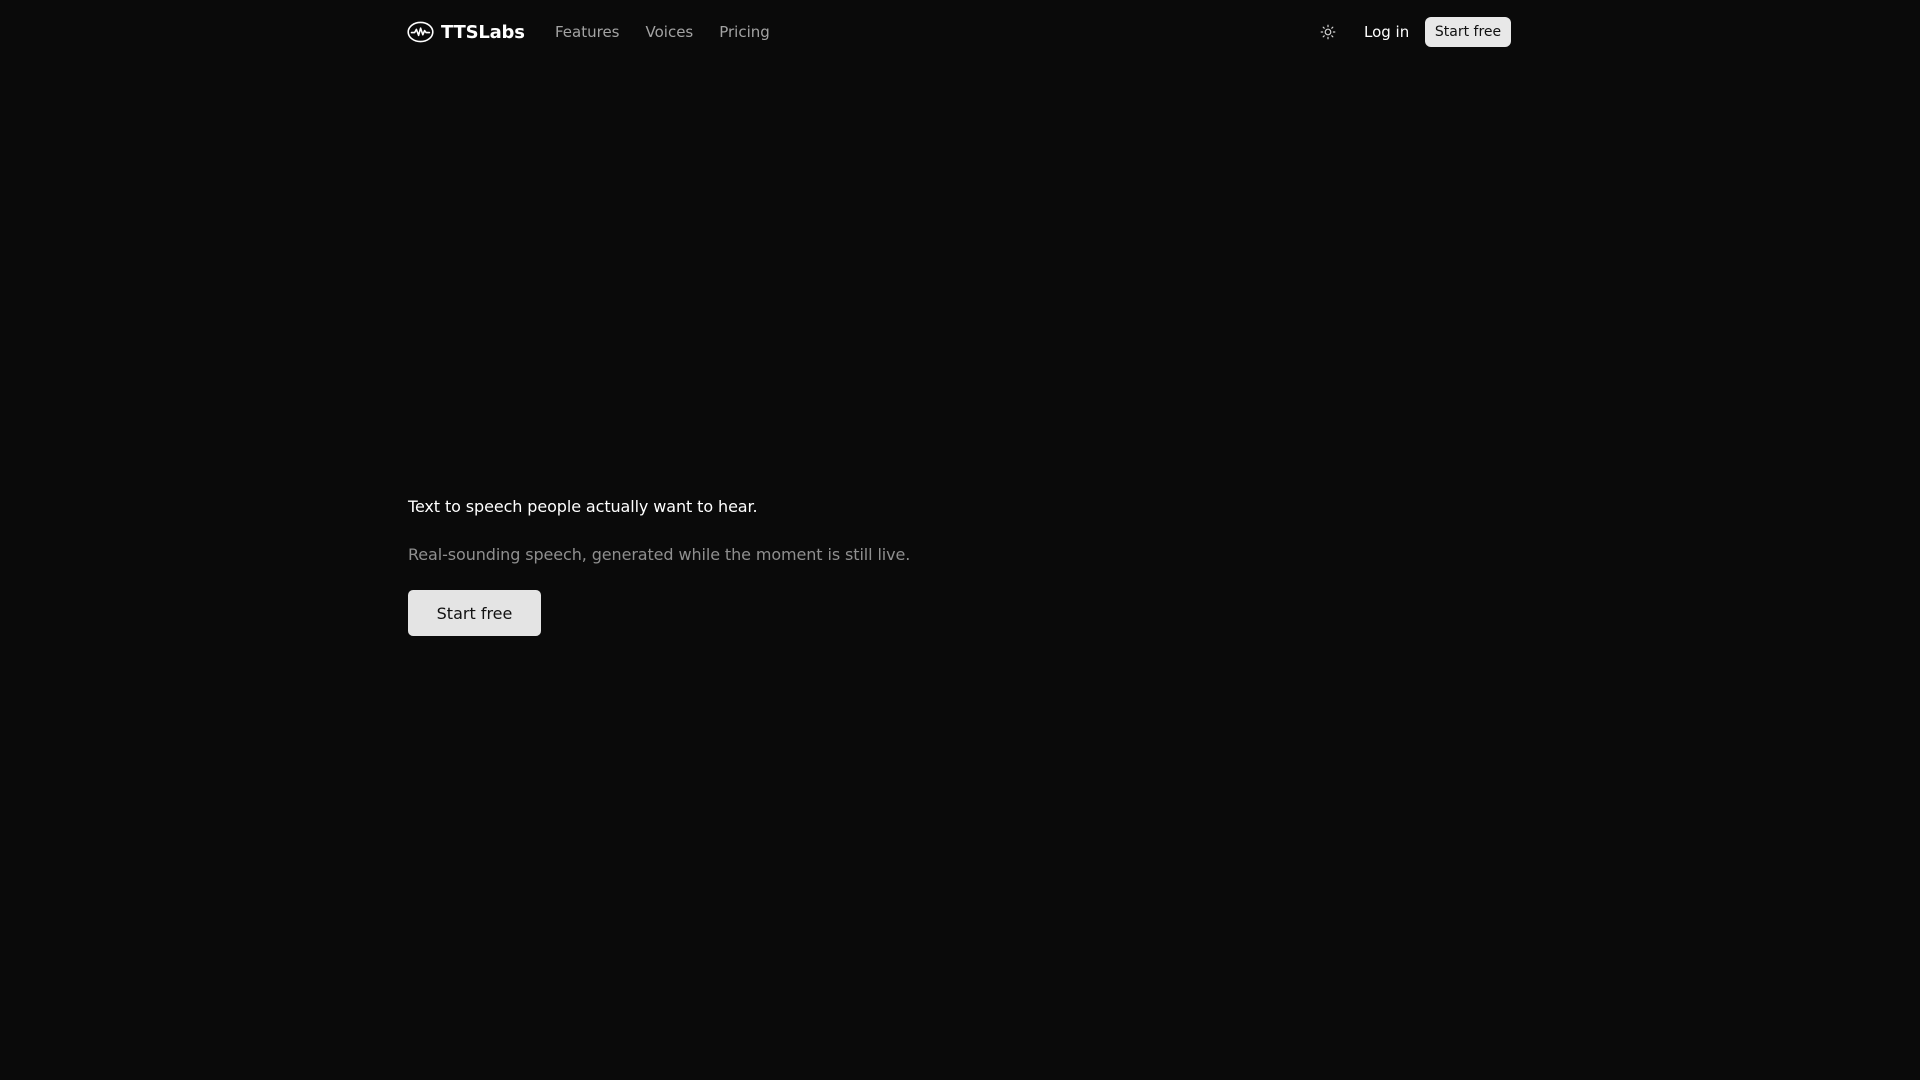 Image resolution: width=1920 pixels, height=1080 pixels. I want to click on waveform-logo-icon, so click(420, 32).